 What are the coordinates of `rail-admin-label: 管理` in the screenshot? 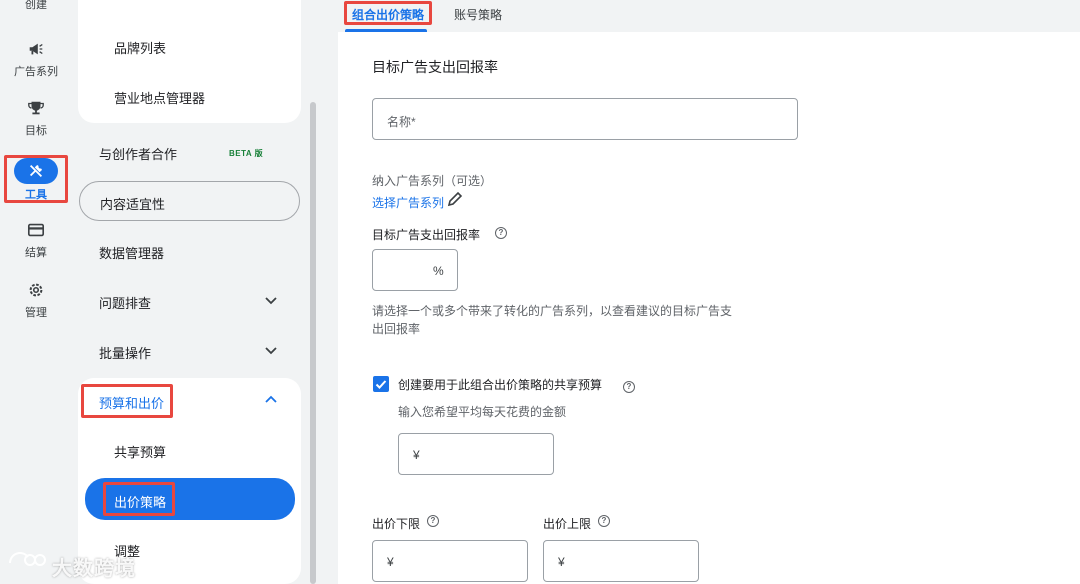 It's located at (36, 313).